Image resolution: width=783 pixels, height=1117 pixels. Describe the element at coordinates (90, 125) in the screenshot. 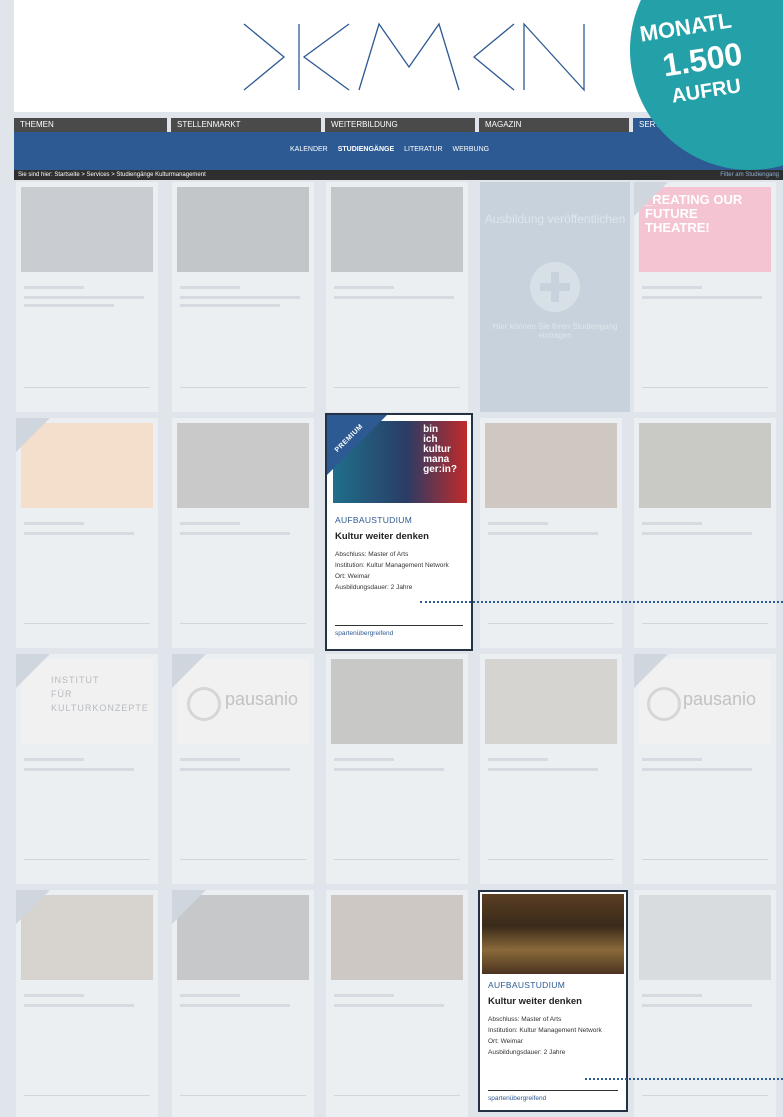

I see `nav-themen: THEMEN` at that location.